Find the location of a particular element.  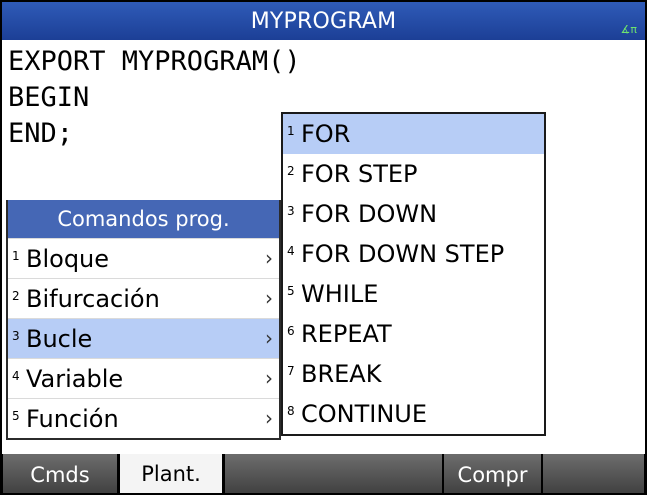

menu-item-for-step: 2 FOR STEP is located at coordinates (413, 174).